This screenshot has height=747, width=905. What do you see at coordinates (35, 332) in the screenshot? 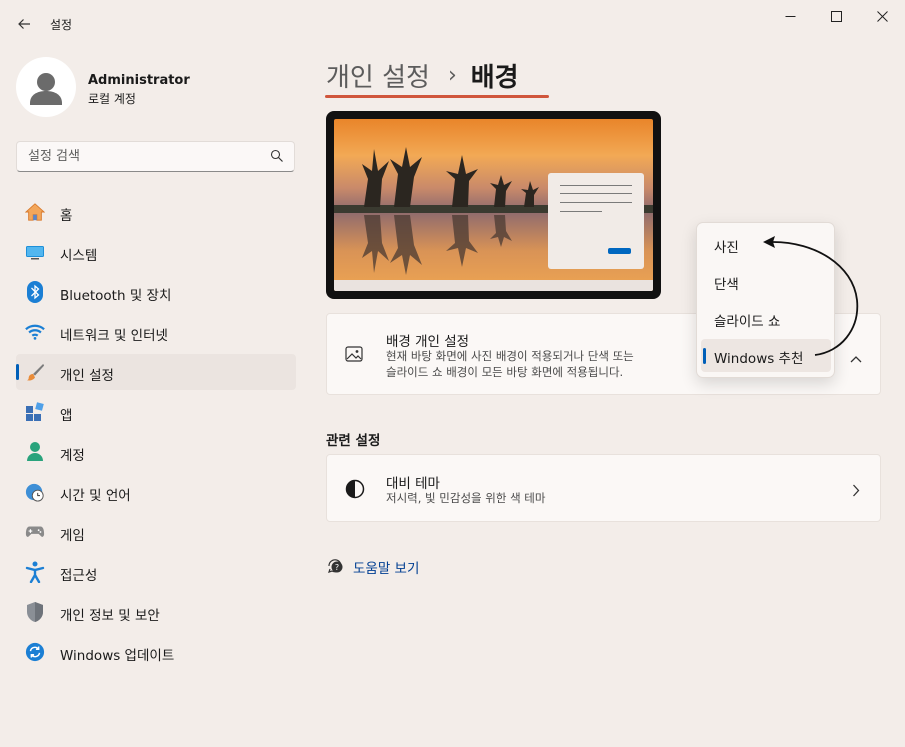
I see `wifi-icon` at bounding box center [35, 332].